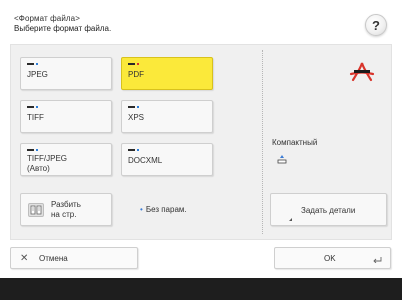 The width and height of the screenshot is (402, 300). I want to click on format-sublabel: (Авто), so click(38, 168).